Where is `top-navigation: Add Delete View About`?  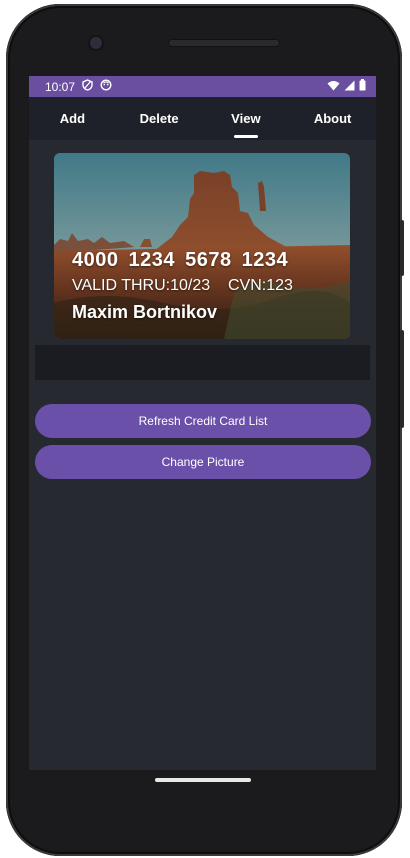 top-navigation: Add Delete View About is located at coordinates (202, 118).